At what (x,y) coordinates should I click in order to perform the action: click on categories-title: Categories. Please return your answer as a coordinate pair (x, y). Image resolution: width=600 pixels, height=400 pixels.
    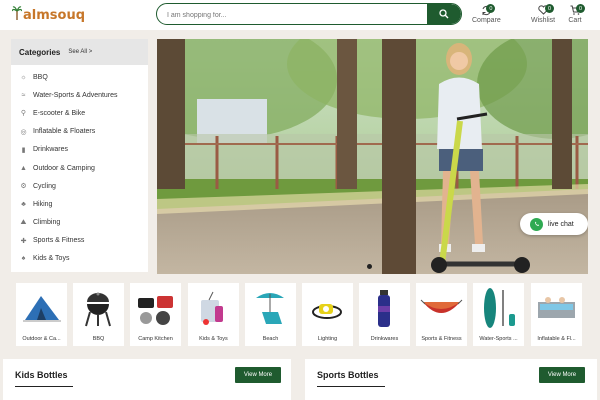
    Looking at the image, I should click on (40, 52).